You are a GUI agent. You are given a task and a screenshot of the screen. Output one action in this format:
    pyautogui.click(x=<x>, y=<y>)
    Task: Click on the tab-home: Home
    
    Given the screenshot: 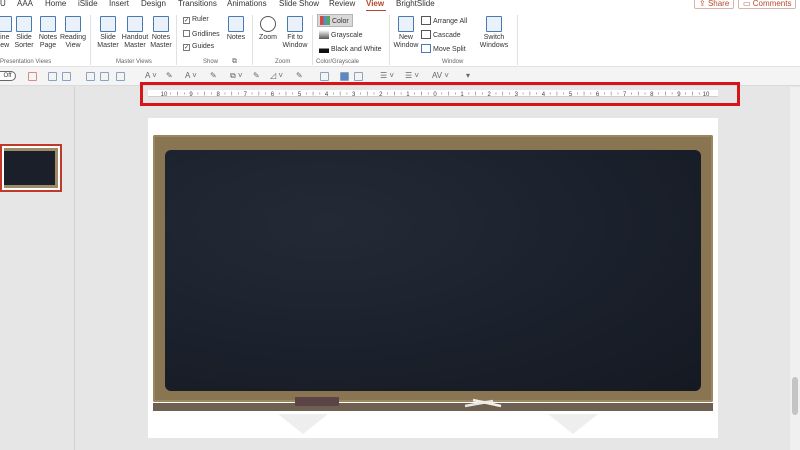 What is the action you would take?
    pyautogui.click(x=55, y=4)
    